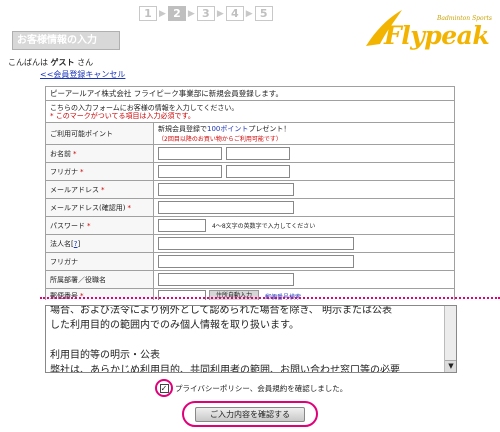 The image size is (500, 432). I want to click on agree-highlight: ✓, so click(164, 388).